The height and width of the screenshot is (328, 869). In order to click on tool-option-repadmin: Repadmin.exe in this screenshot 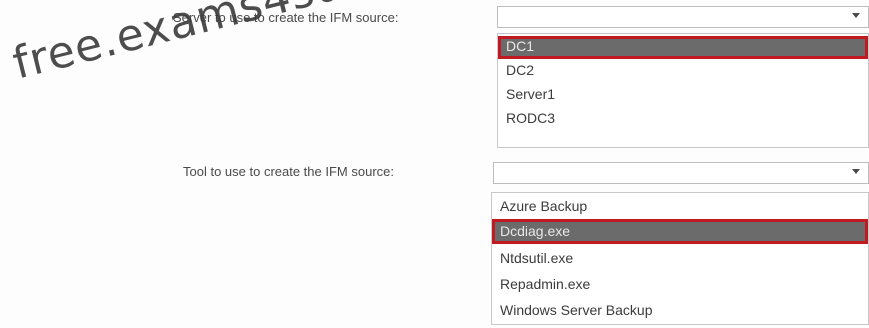, I will do `click(680, 284)`.